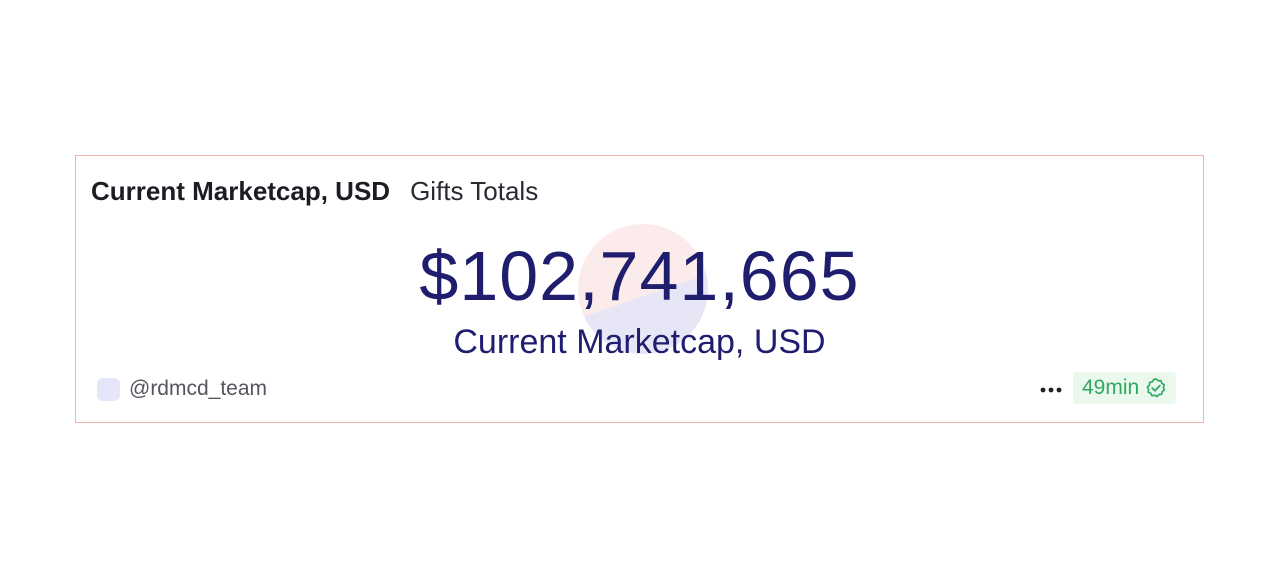  I want to click on freshness-badge: 49min, so click(1125, 388).